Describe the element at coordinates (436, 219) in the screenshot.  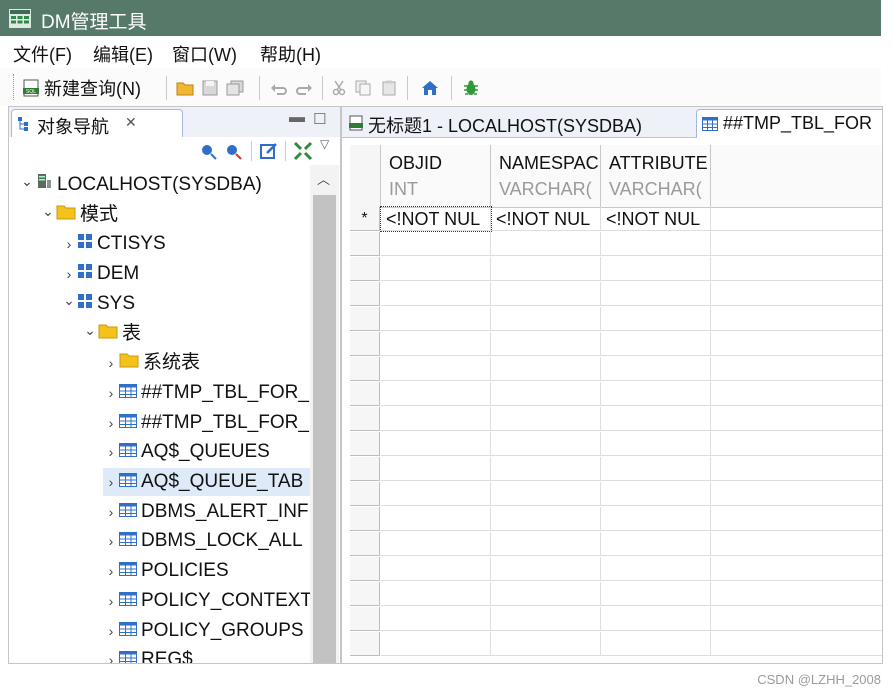
I see `grid-cell: <!NOT NUL` at that location.